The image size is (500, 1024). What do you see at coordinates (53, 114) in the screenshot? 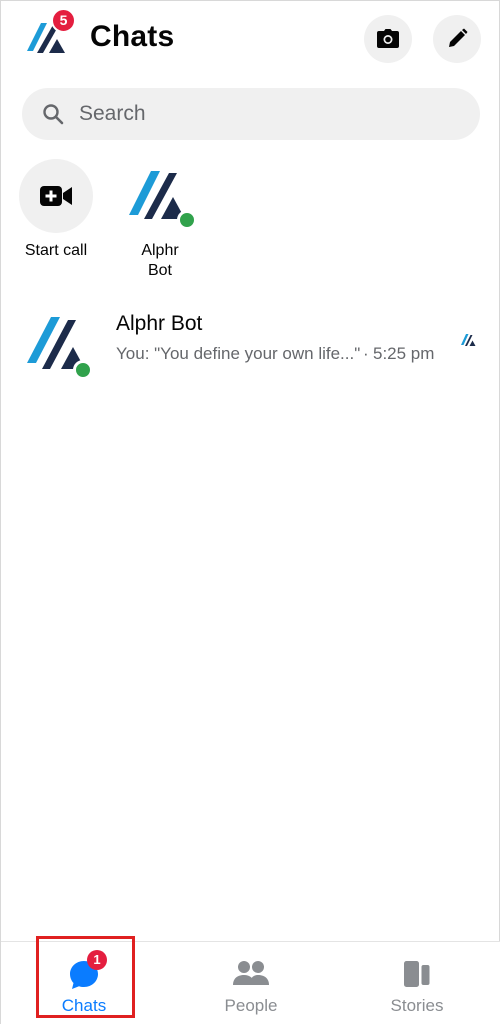
I see `search-icon` at bounding box center [53, 114].